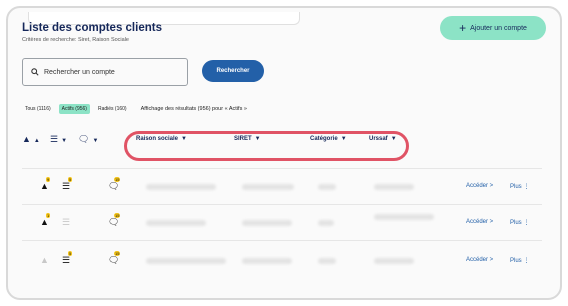 Image resolution: width=568 pixels, height=306 pixels. I want to click on filter-active: Actifs (956), so click(74, 109).